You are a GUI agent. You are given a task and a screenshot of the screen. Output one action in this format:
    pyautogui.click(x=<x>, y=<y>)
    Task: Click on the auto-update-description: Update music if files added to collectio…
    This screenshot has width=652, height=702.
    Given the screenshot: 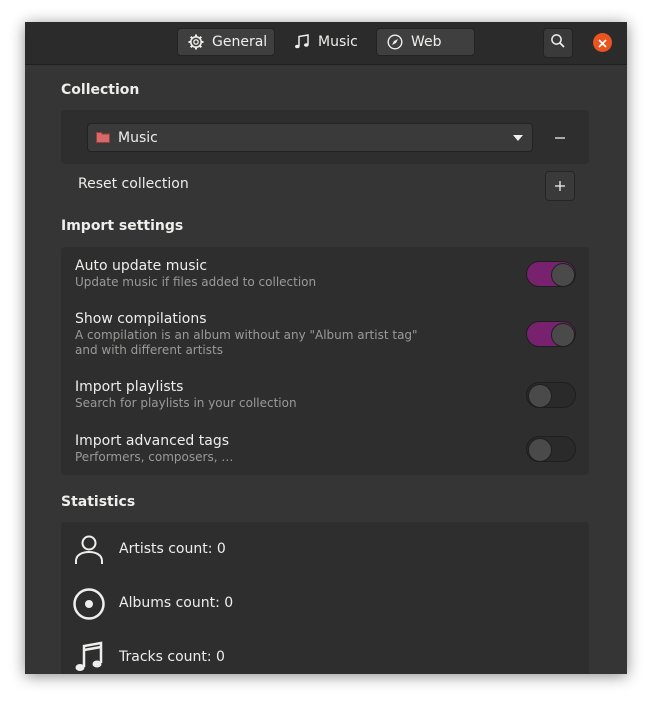 What is the action you would take?
    pyautogui.click(x=196, y=282)
    